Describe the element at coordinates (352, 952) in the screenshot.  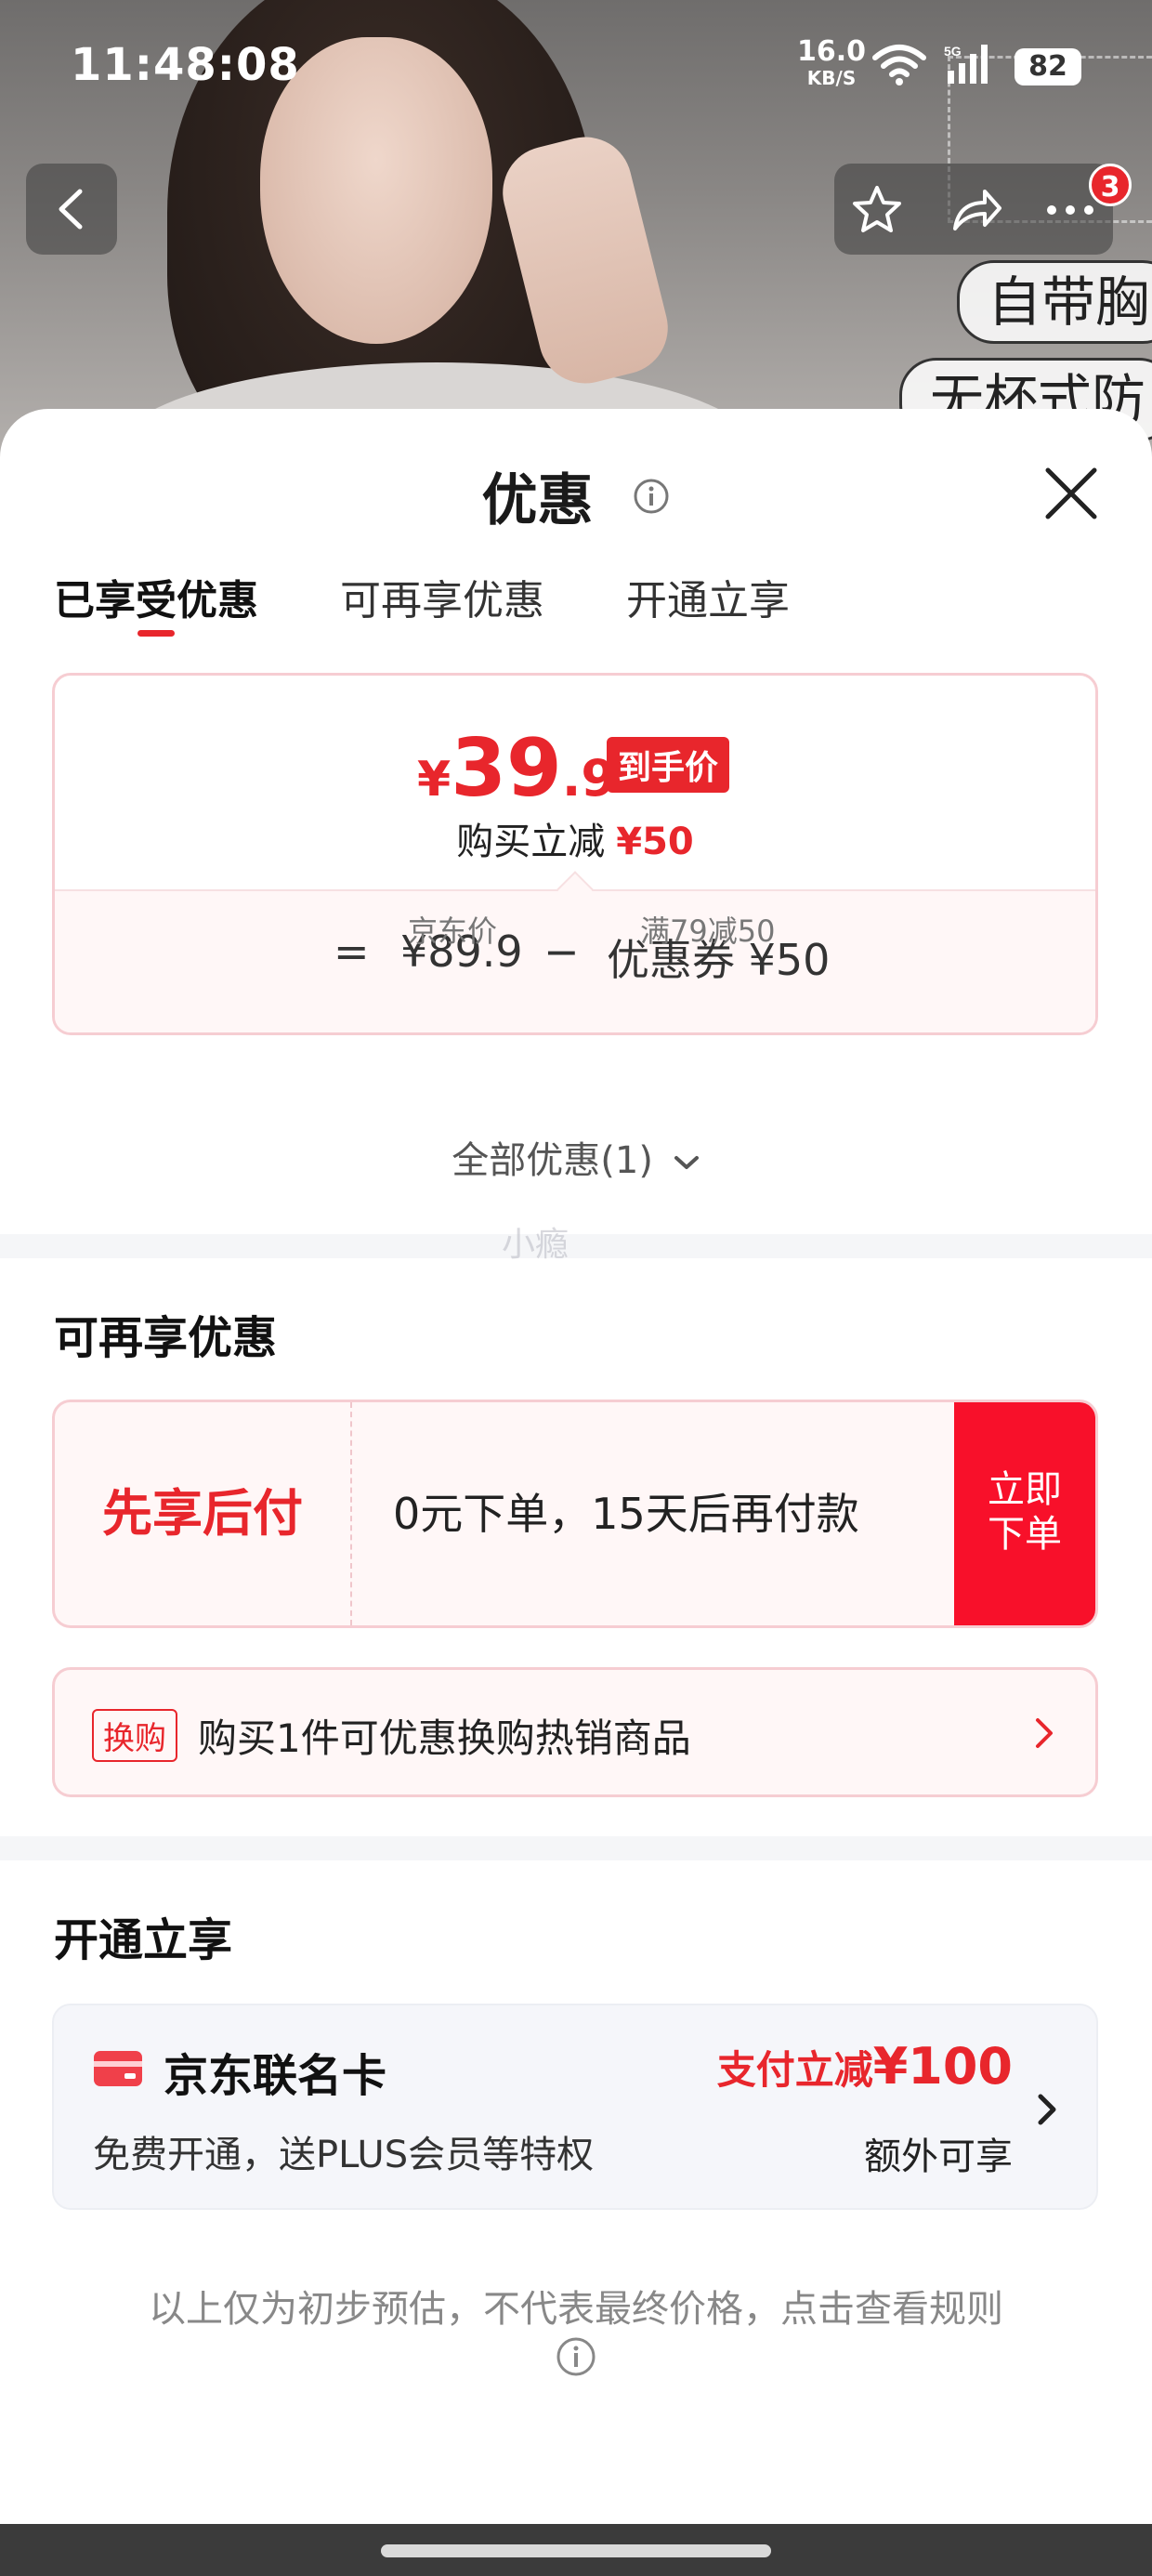
I see `formula-equals: =` at that location.